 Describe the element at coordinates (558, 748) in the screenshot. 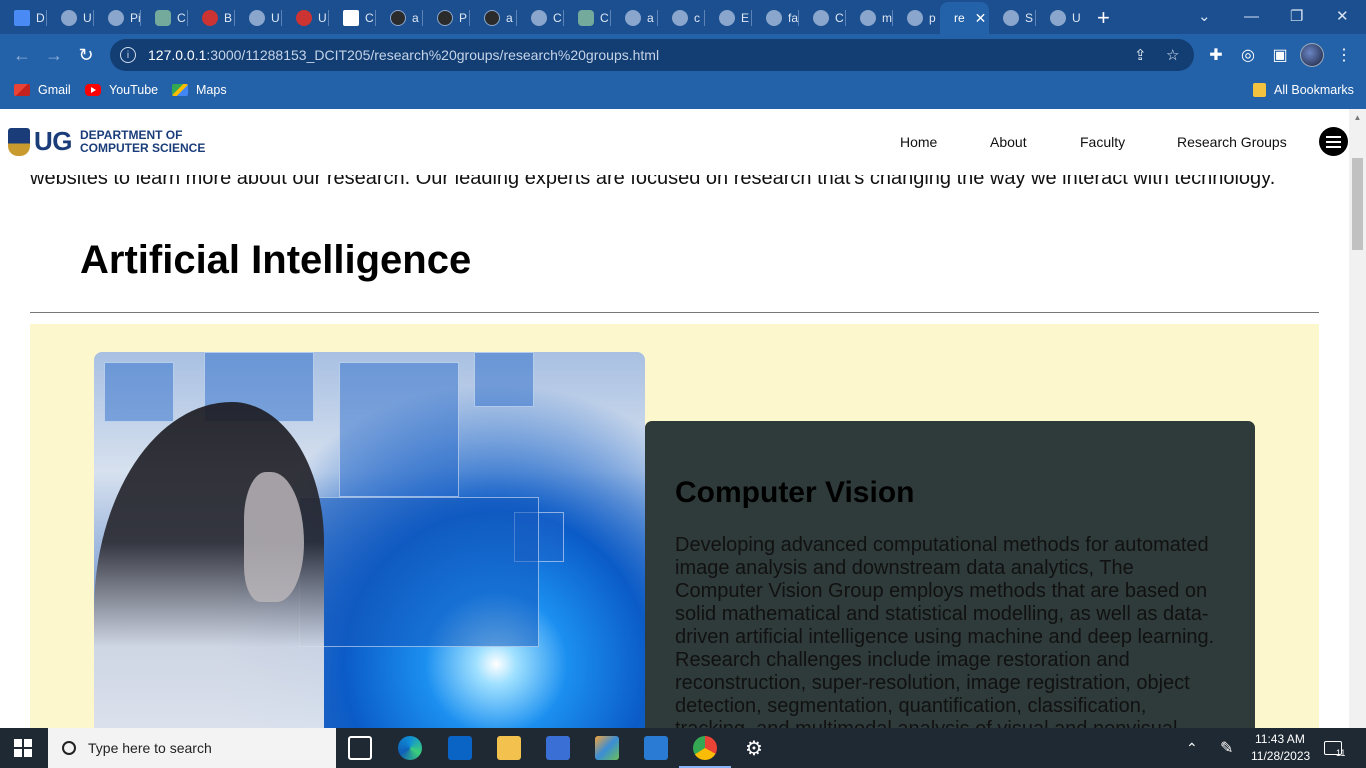

I see `store-icon` at that location.